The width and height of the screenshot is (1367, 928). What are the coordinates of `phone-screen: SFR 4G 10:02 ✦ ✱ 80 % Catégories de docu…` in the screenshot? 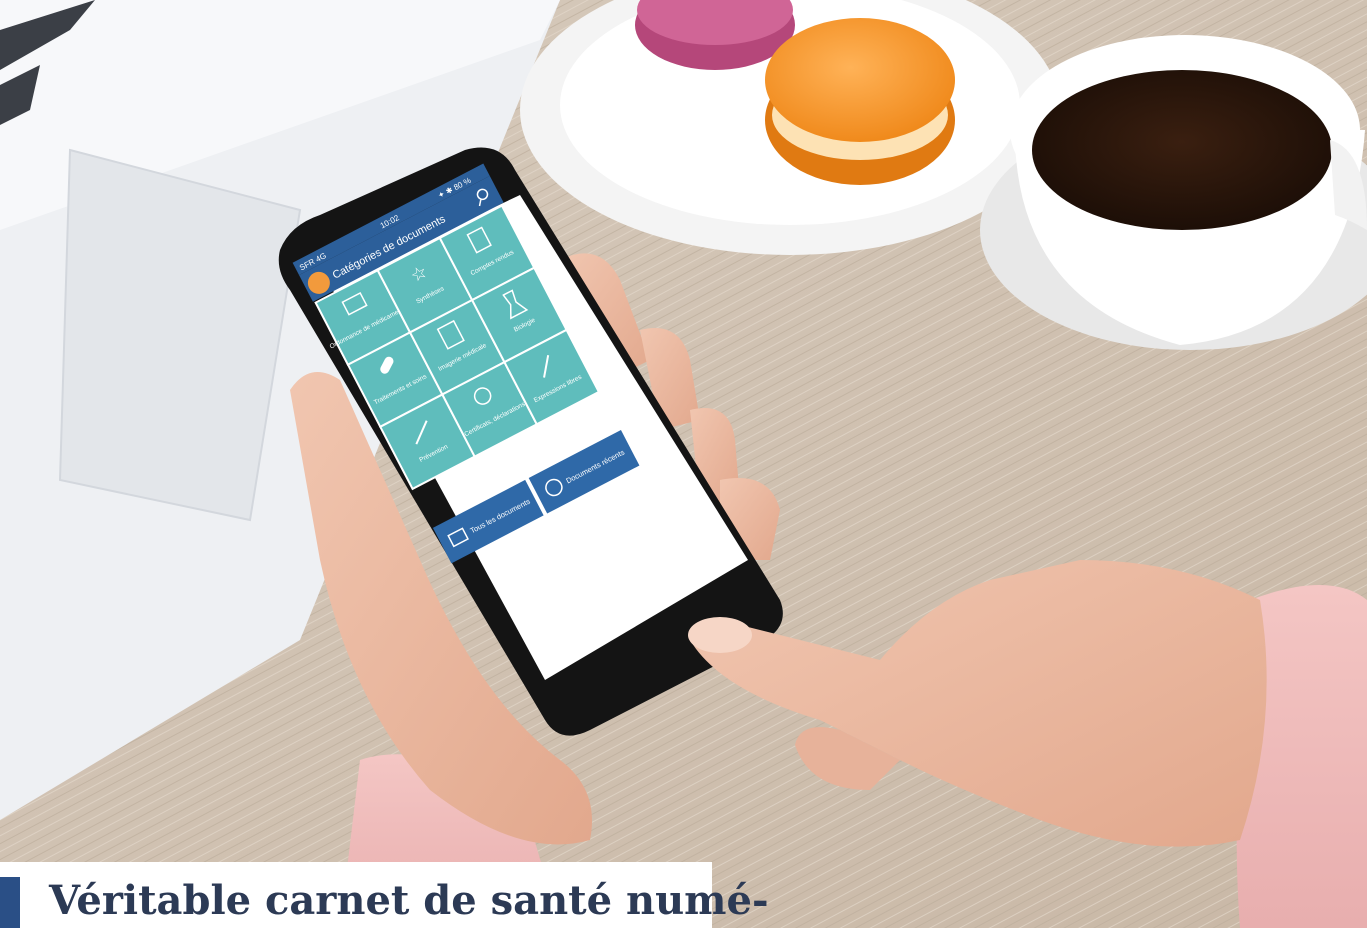 It's located at (466, 363).